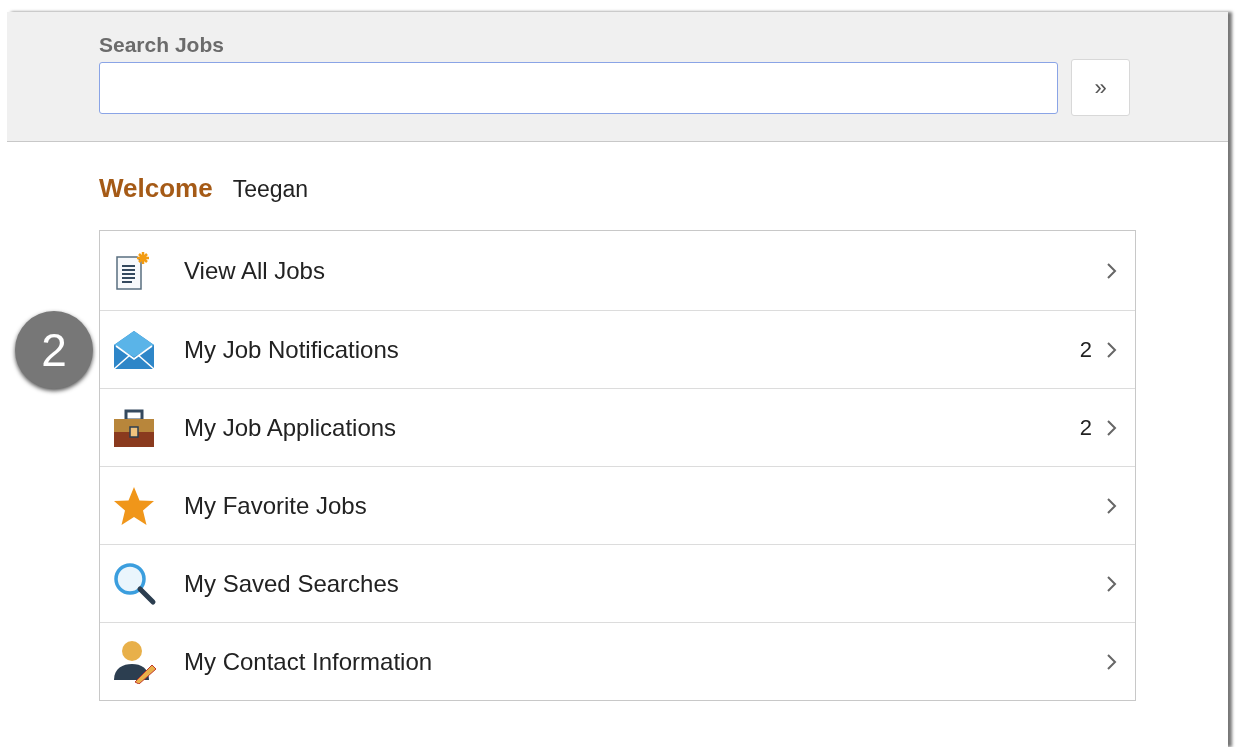  Describe the element at coordinates (617, 427) in the screenshot. I see `menu-item: My Job Applications 2` at that location.